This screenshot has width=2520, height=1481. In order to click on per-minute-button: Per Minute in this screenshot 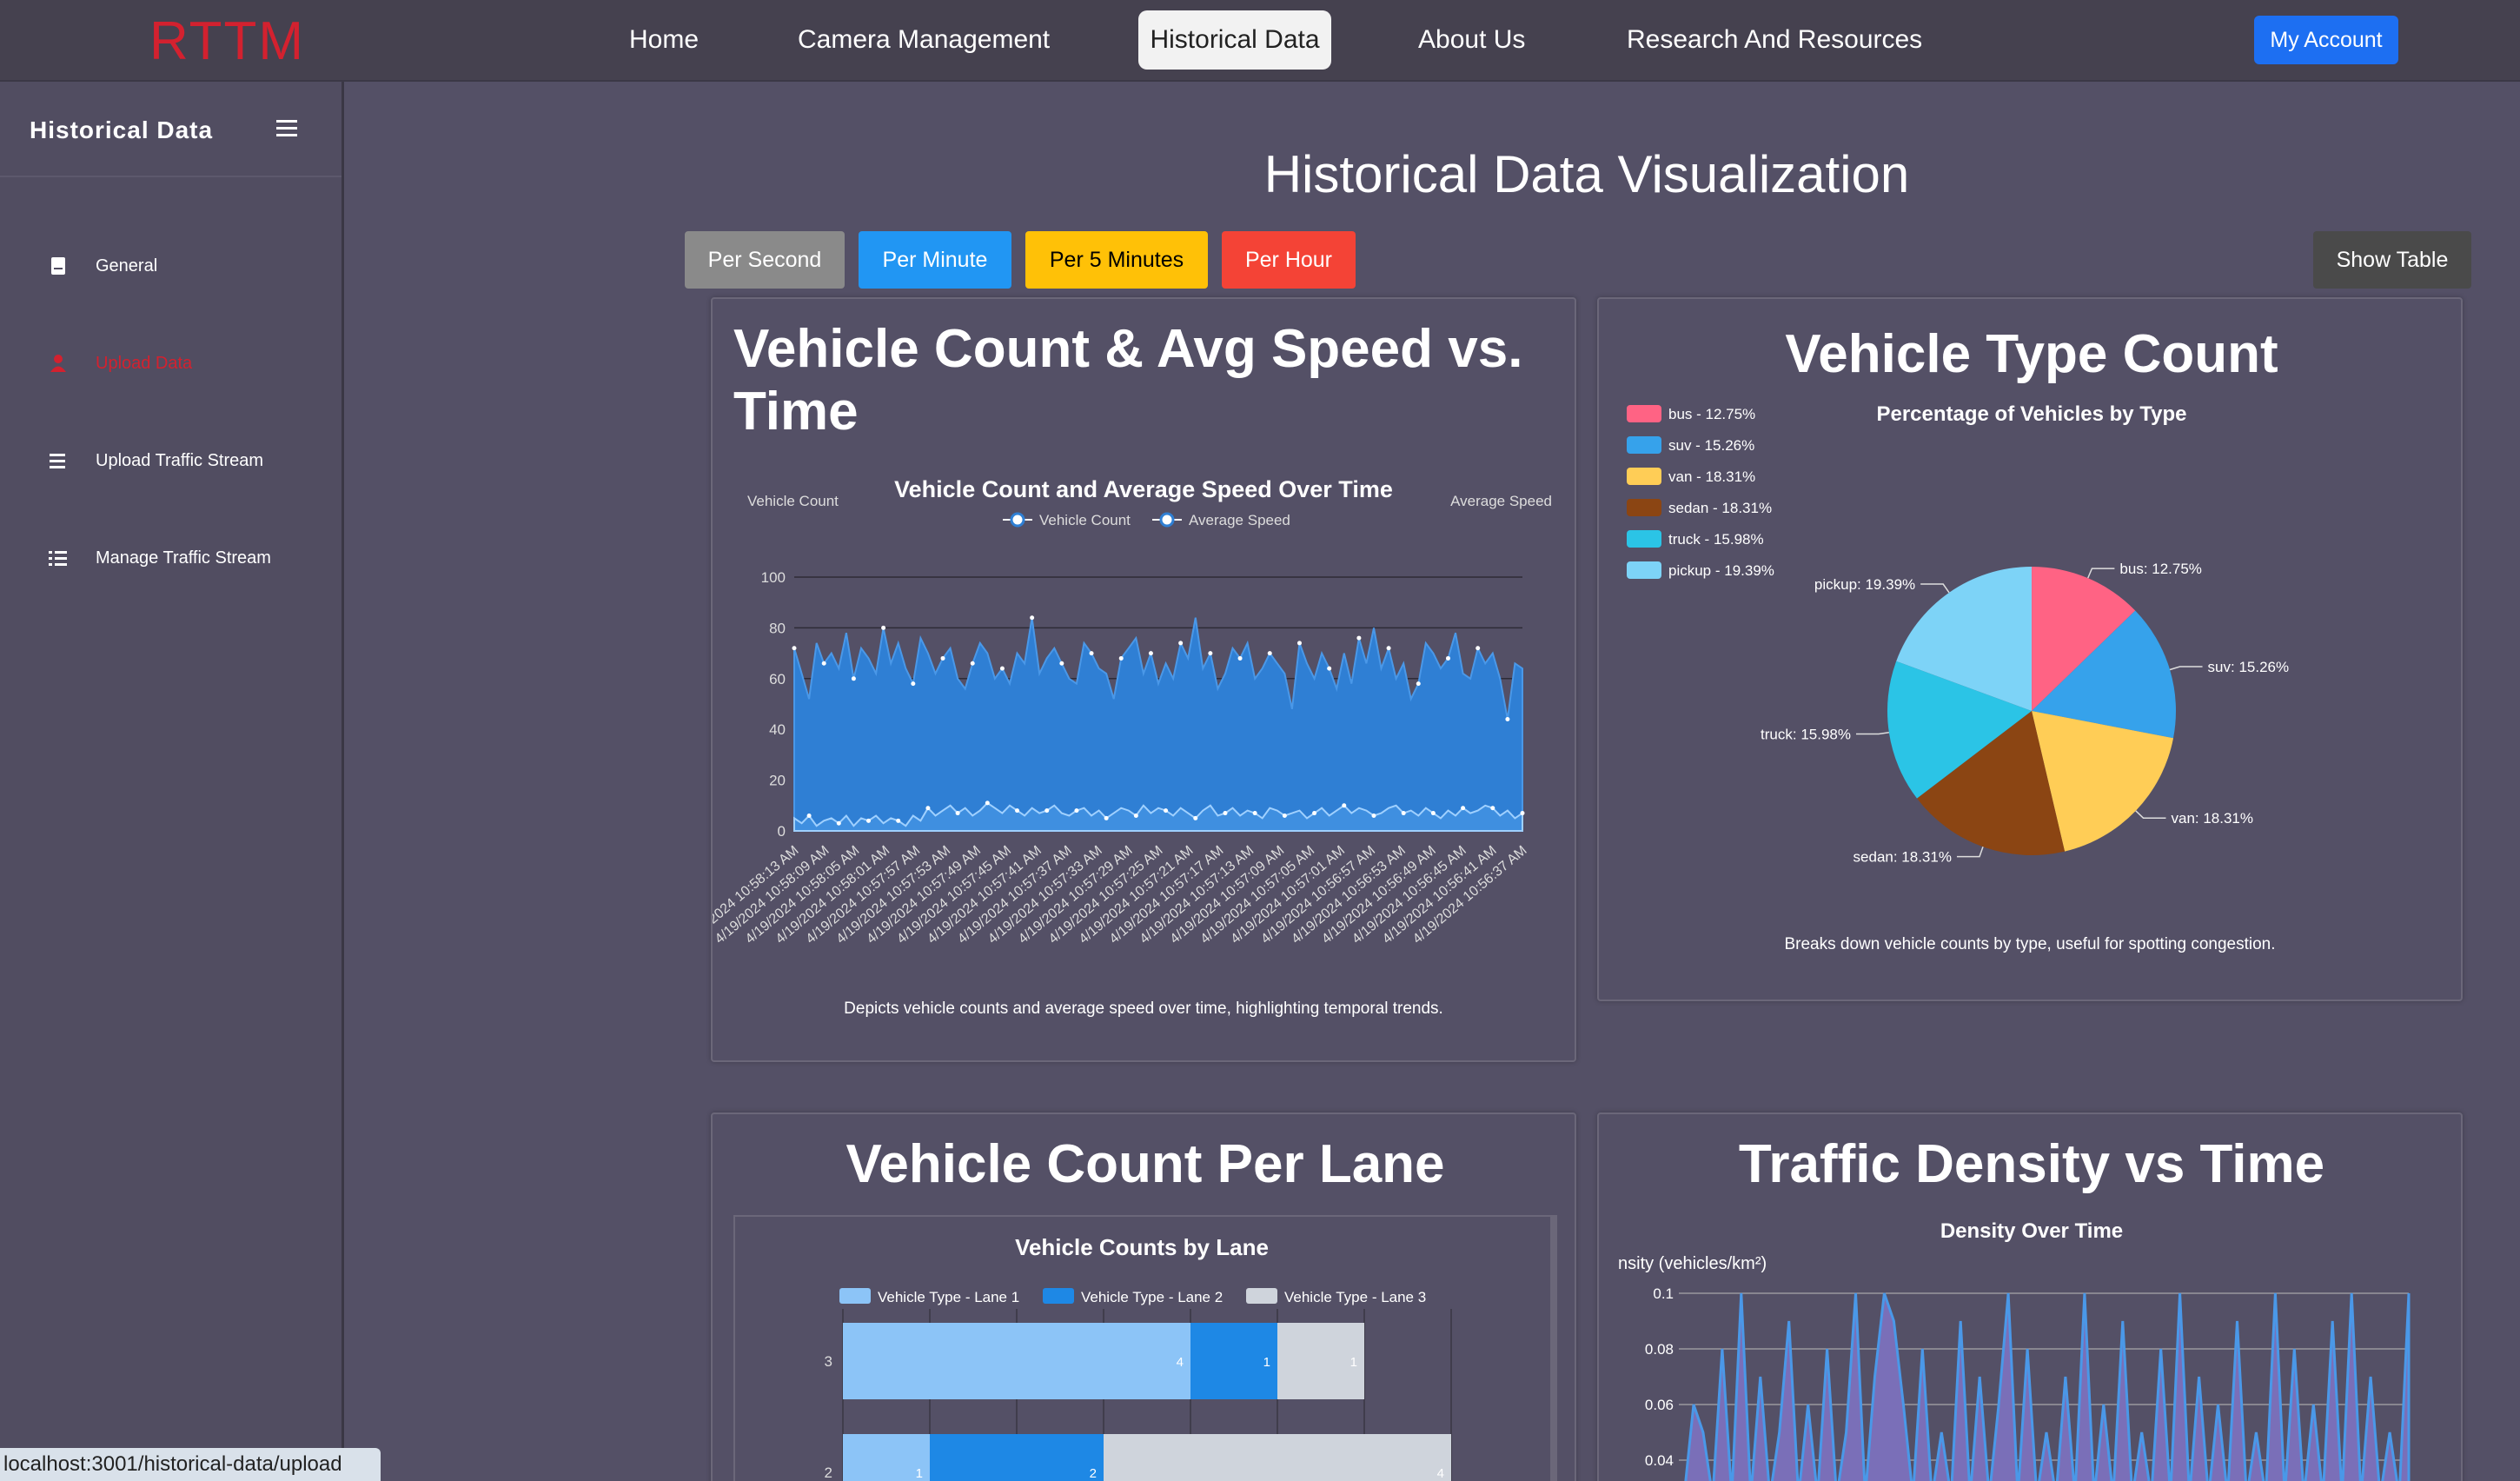, I will do `click(935, 260)`.